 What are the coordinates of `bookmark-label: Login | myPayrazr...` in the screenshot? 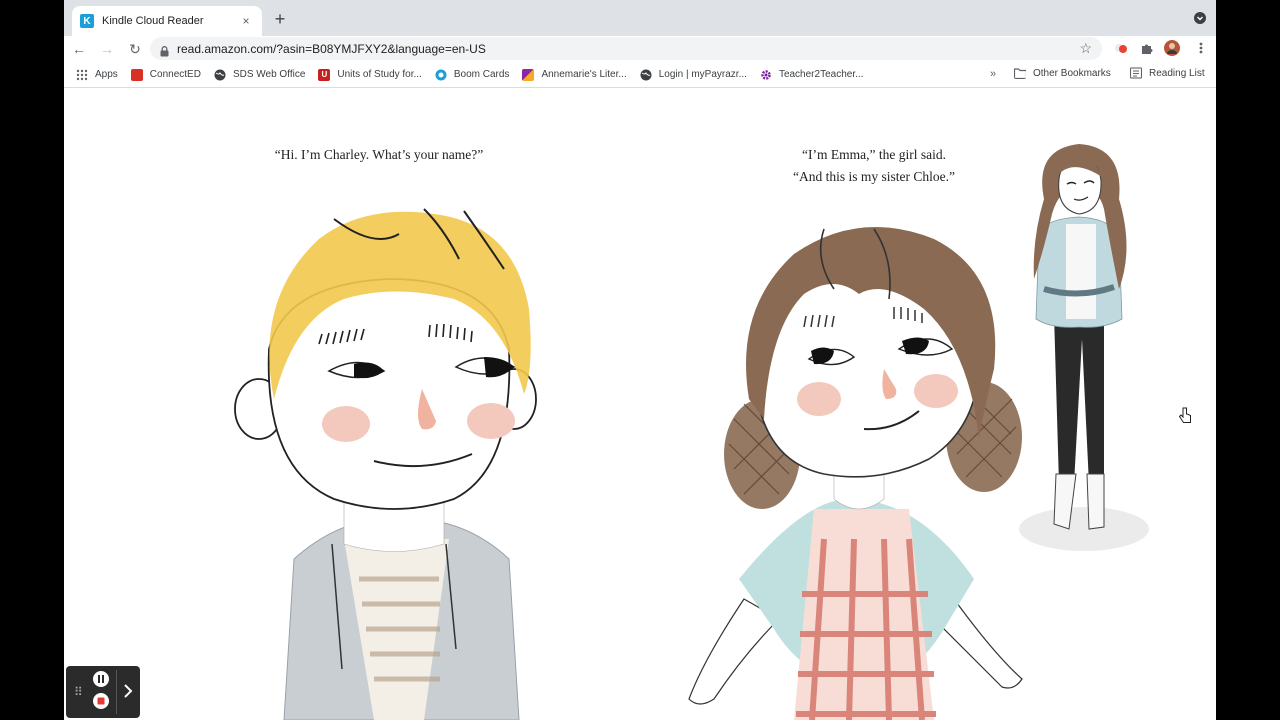 It's located at (702, 74).